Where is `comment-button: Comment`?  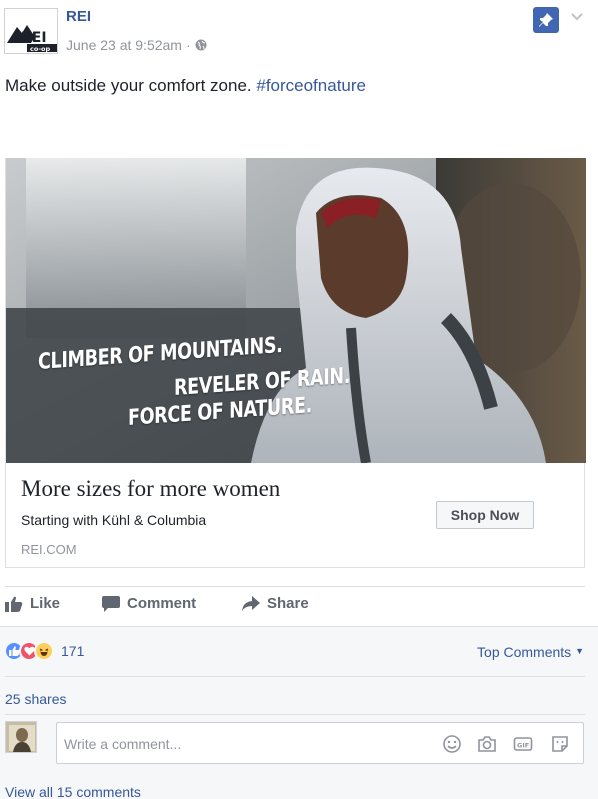 comment-button: Comment is located at coordinates (149, 603).